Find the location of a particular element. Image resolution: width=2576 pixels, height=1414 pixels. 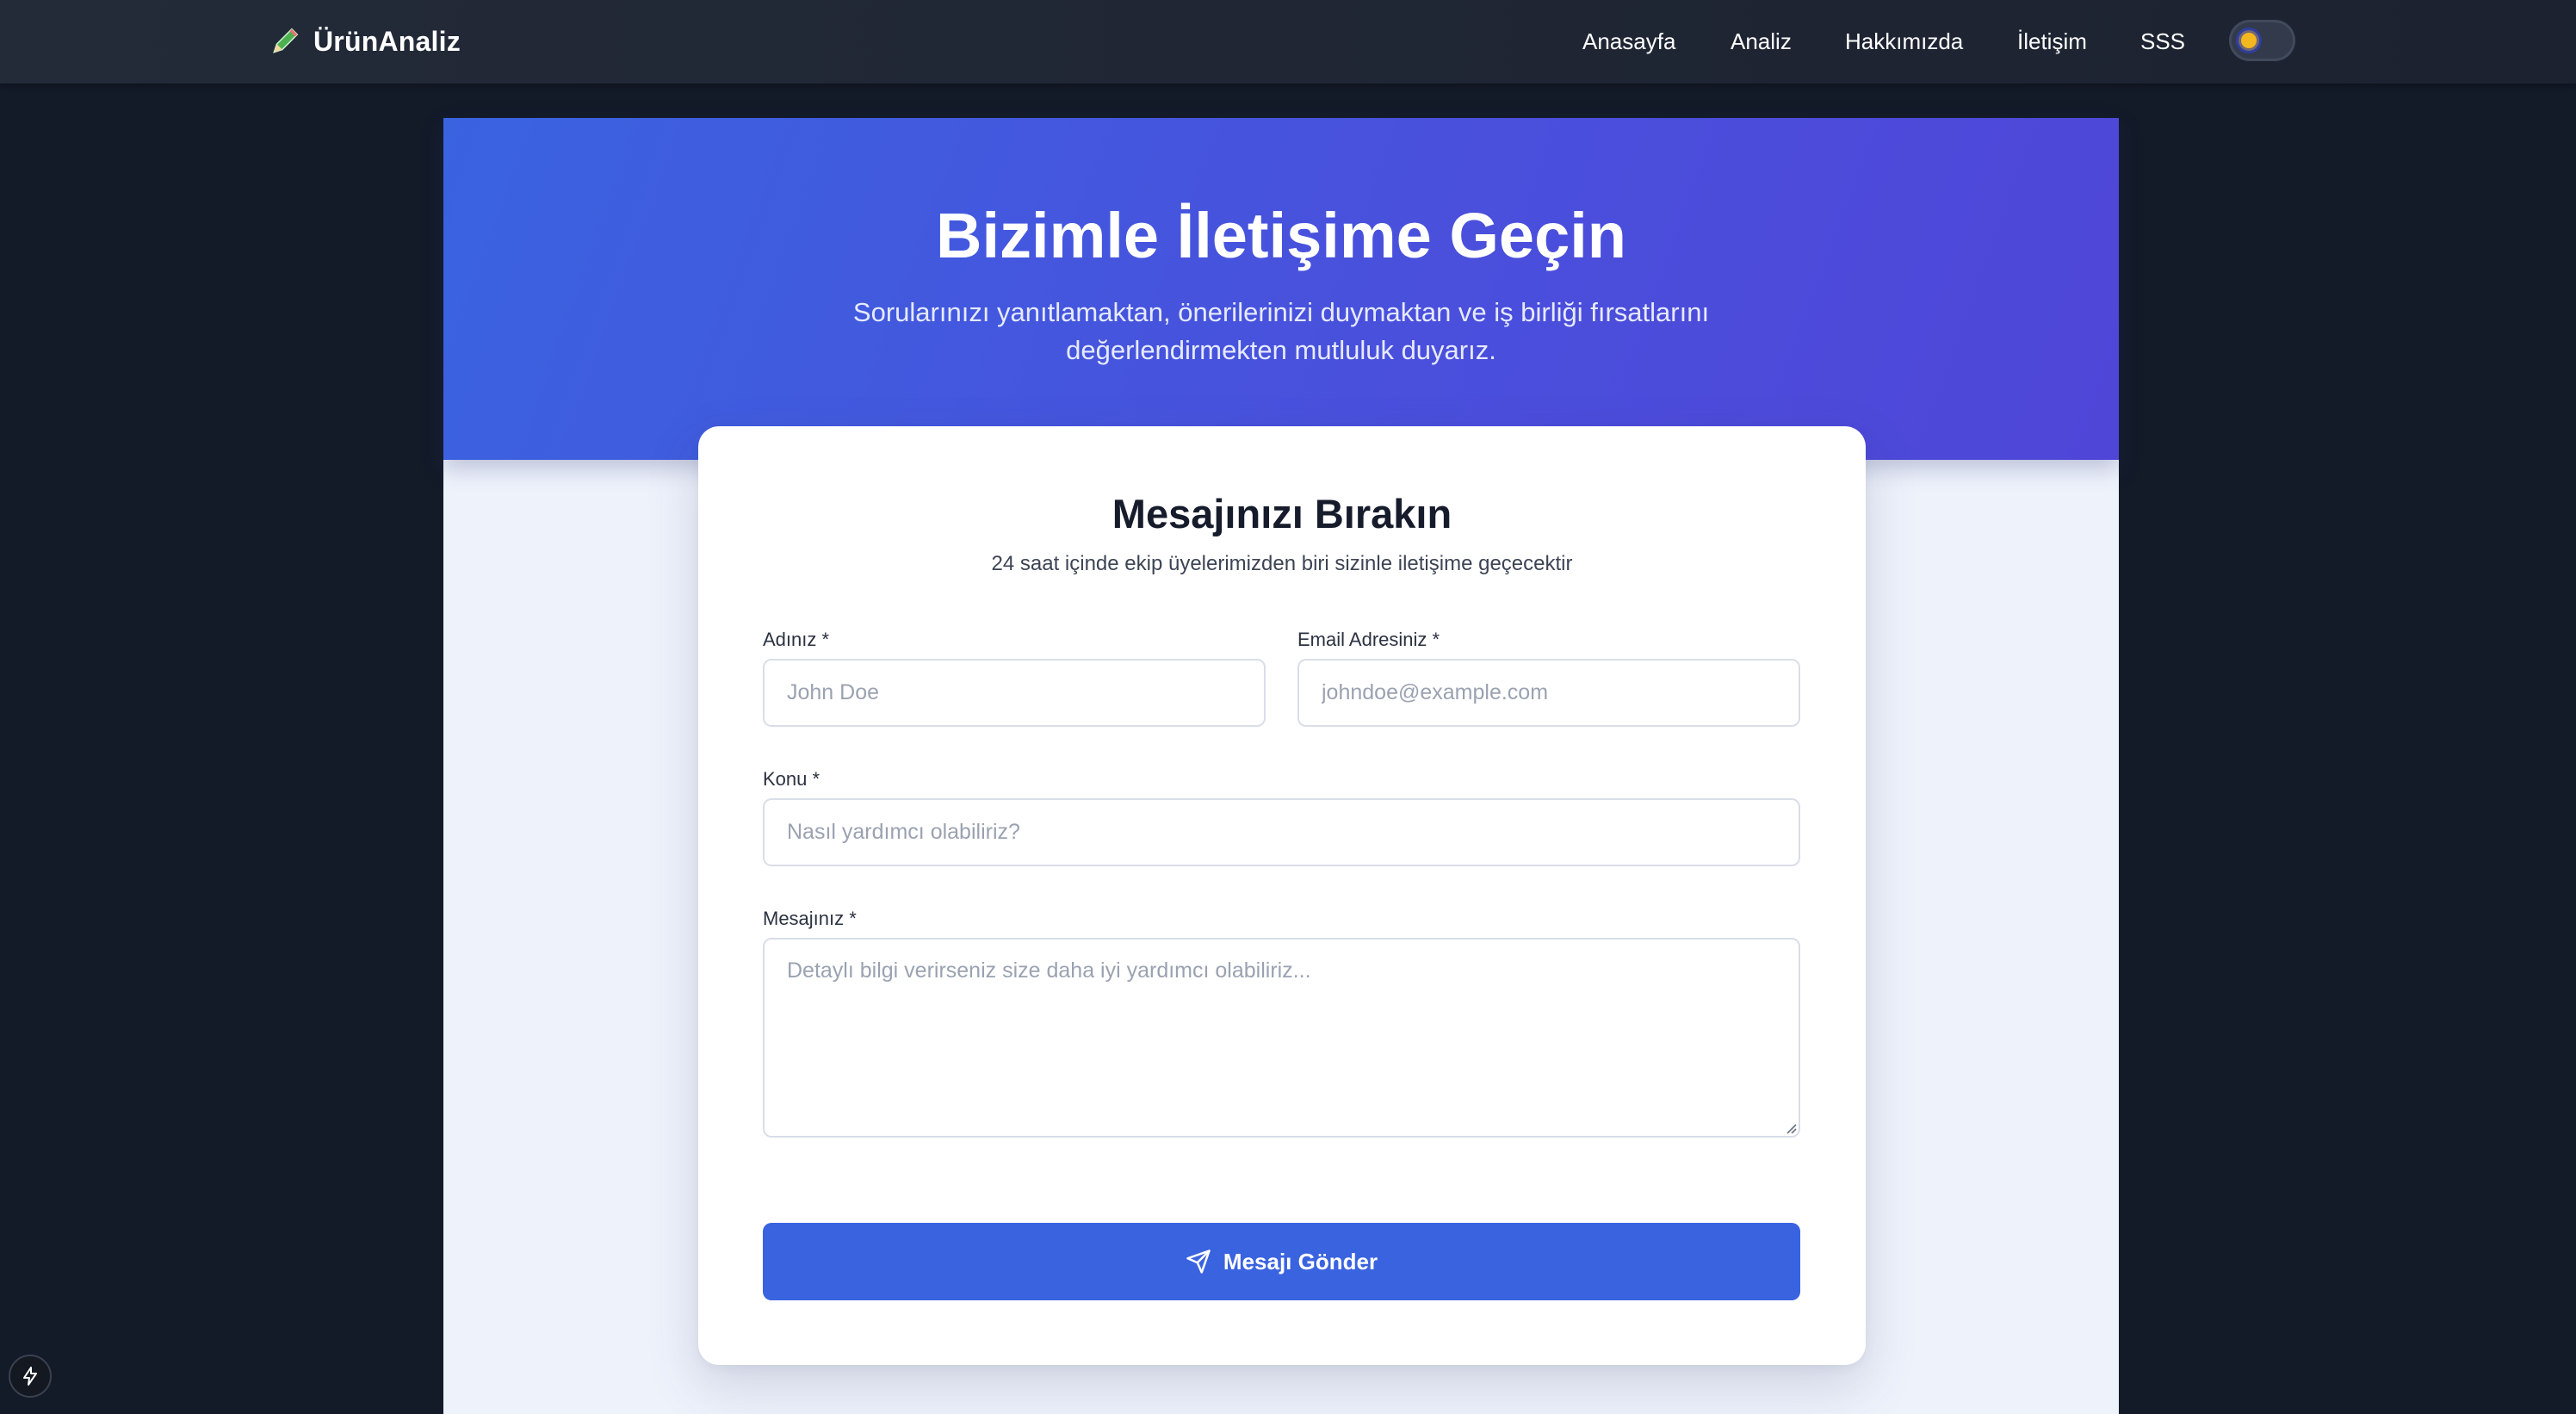

nav-link-analiz: Analiz is located at coordinates (1761, 41).